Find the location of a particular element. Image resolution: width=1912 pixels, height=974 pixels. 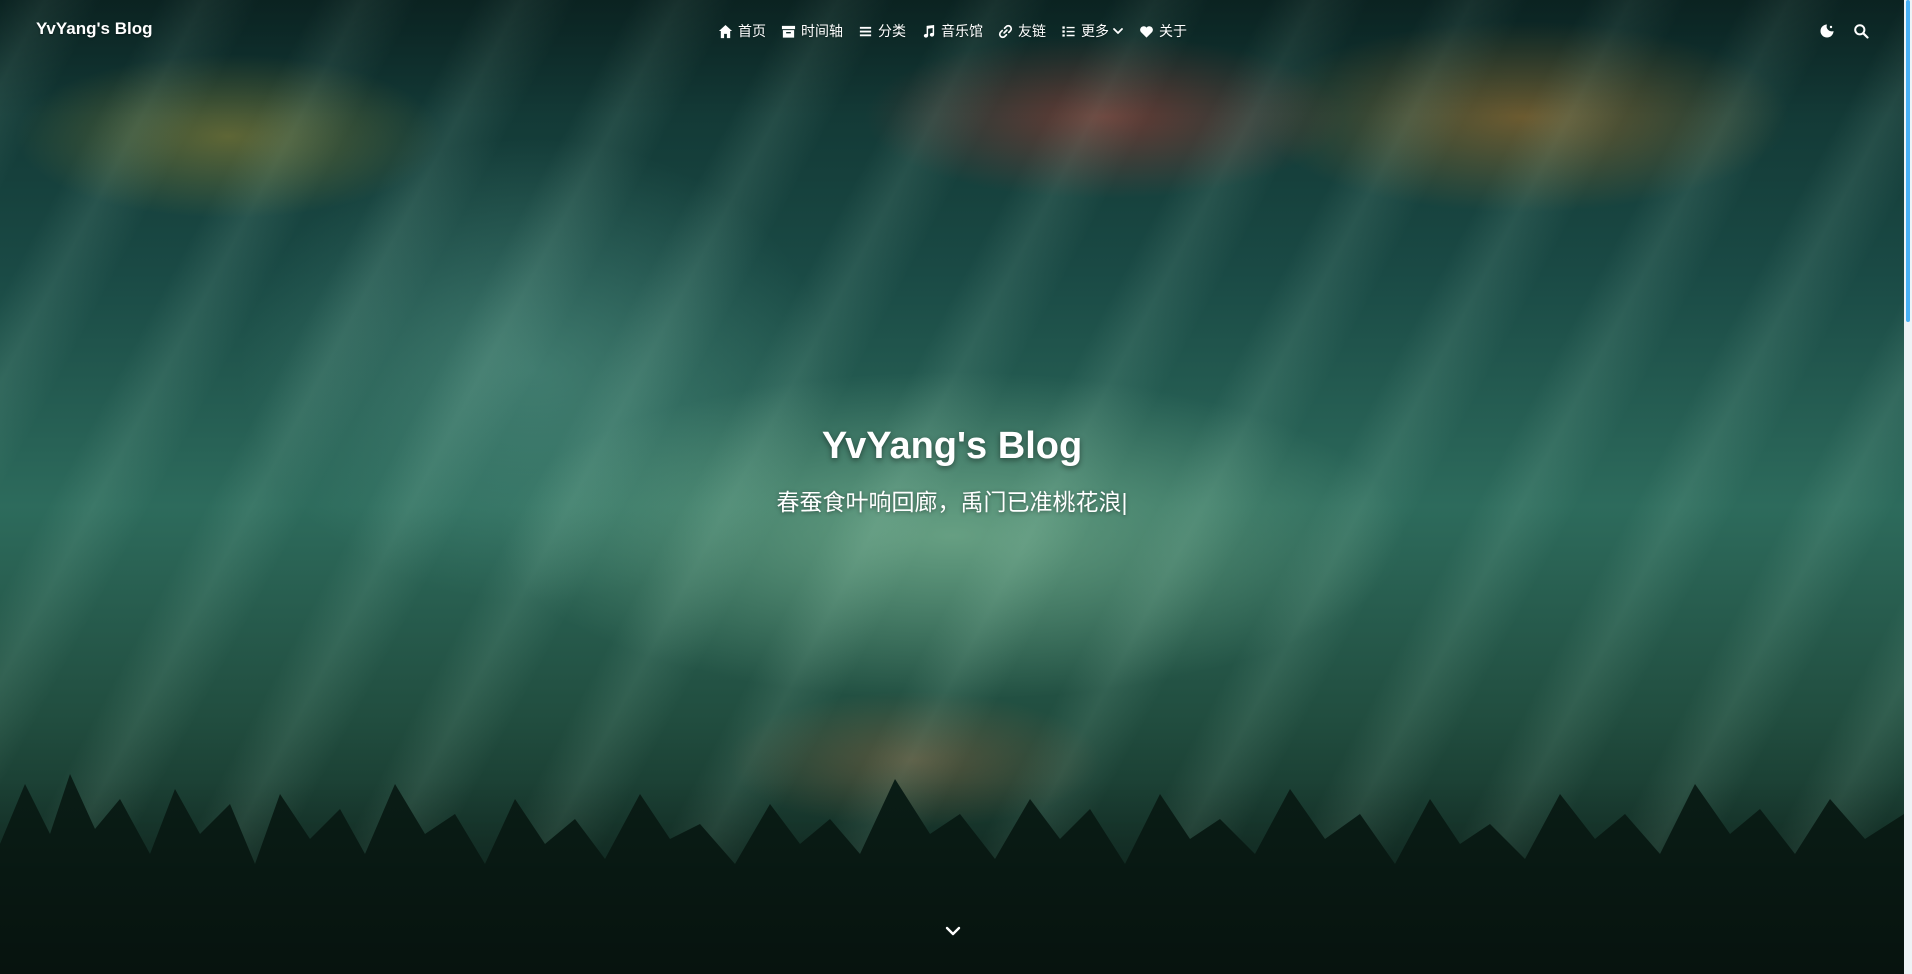

search-icon is located at coordinates (1861, 31).